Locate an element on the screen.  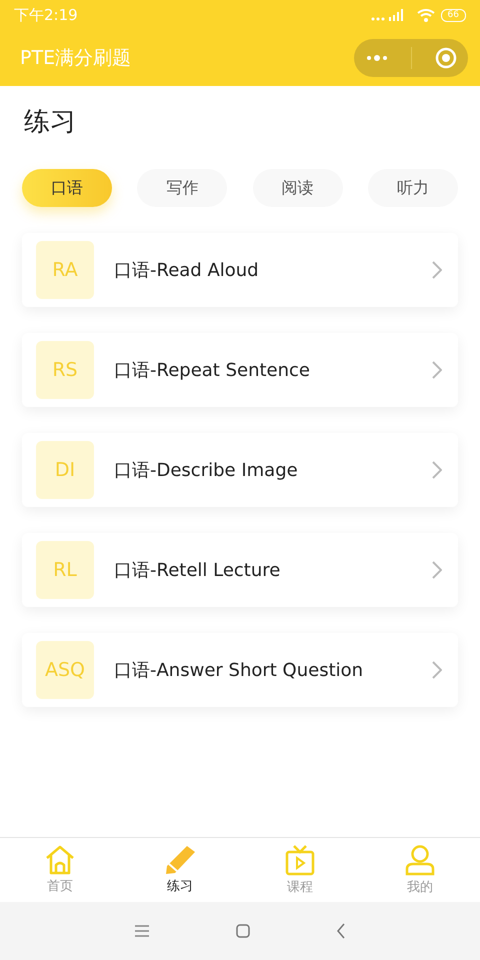
practice-title: 口语-Repeat Sentence is located at coordinates (212, 370).